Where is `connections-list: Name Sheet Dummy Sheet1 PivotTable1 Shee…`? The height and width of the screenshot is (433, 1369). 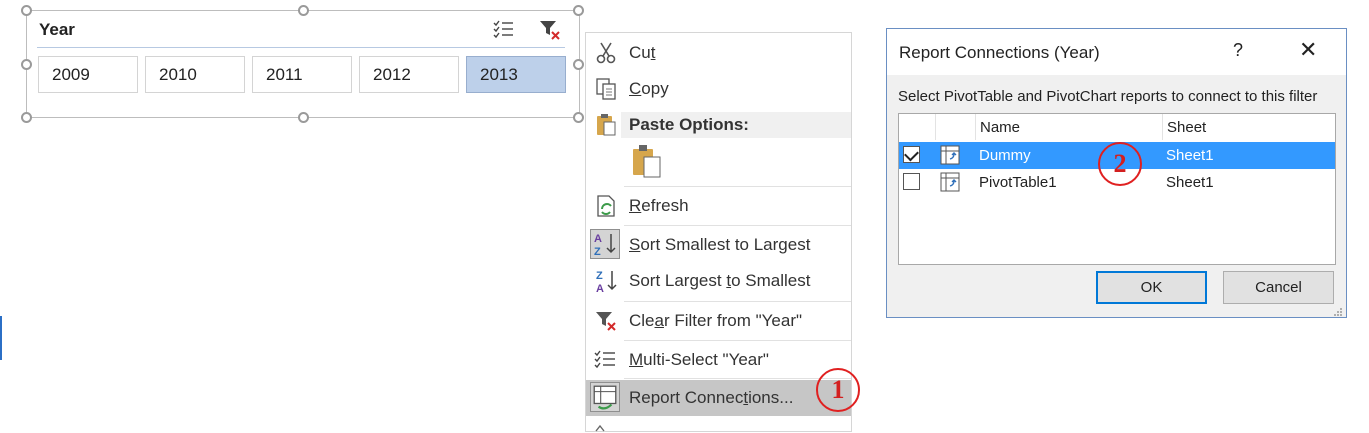
connections-list: Name Sheet Dummy Sheet1 PivotTable1 Shee… is located at coordinates (1117, 189).